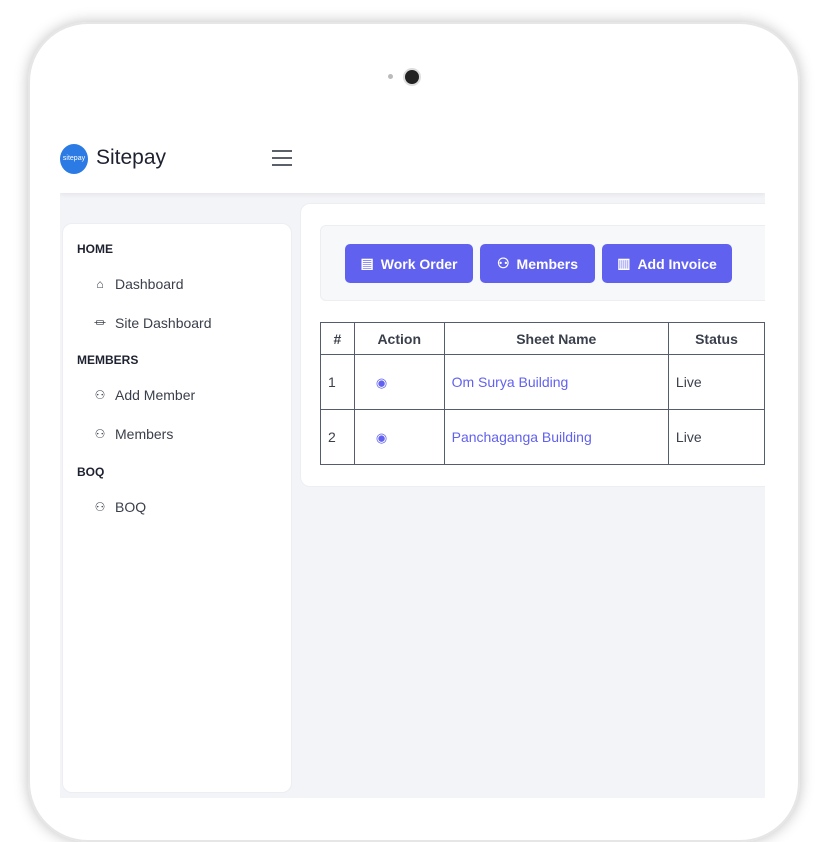  What do you see at coordinates (337, 338) in the screenshot?
I see `column-header: #` at bounding box center [337, 338].